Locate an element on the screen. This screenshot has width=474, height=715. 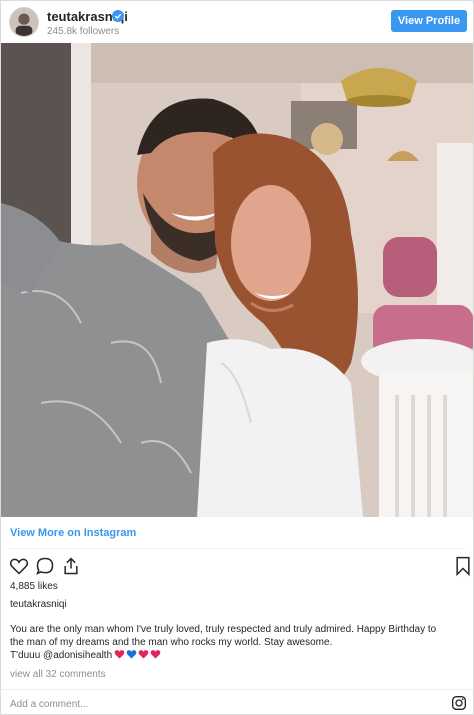
share-icon is located at coordinates (71, 566).